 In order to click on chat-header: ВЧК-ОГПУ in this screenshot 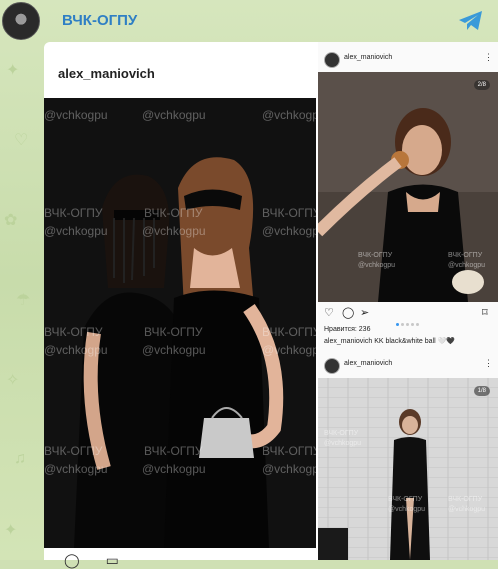, I will do `click(249, 22)`.